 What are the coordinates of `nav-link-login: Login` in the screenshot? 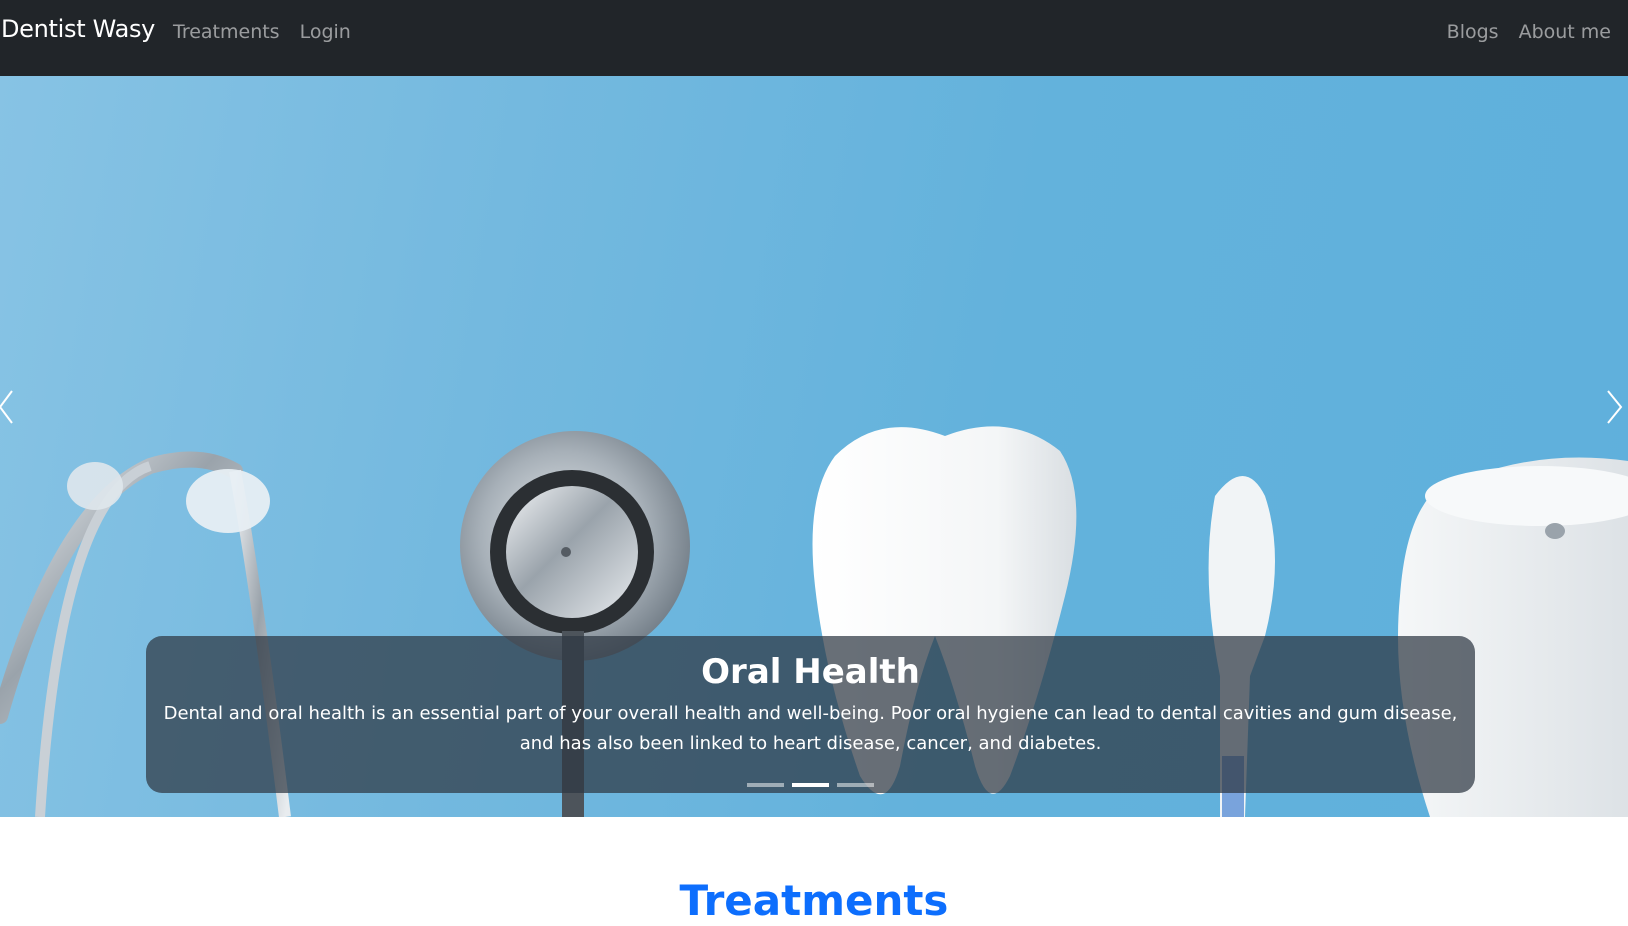 It's located at (325, 32).